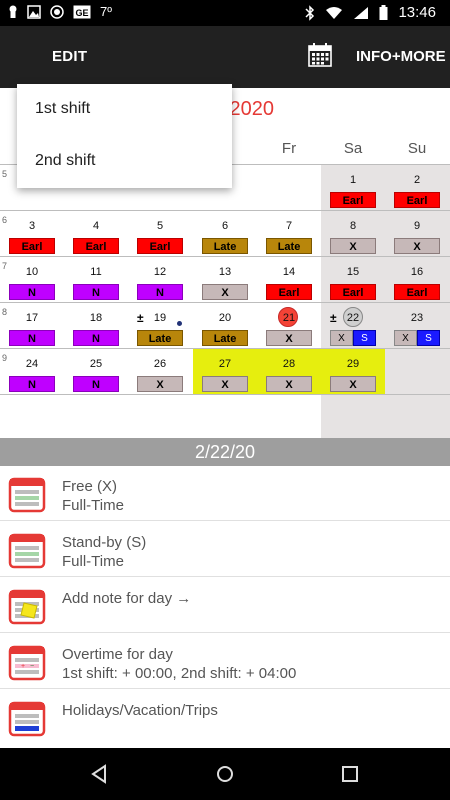  What do you see at coordinates (96, 272) in the screenshot?
I see `day-number: 11` at bounding box center [96, 272].